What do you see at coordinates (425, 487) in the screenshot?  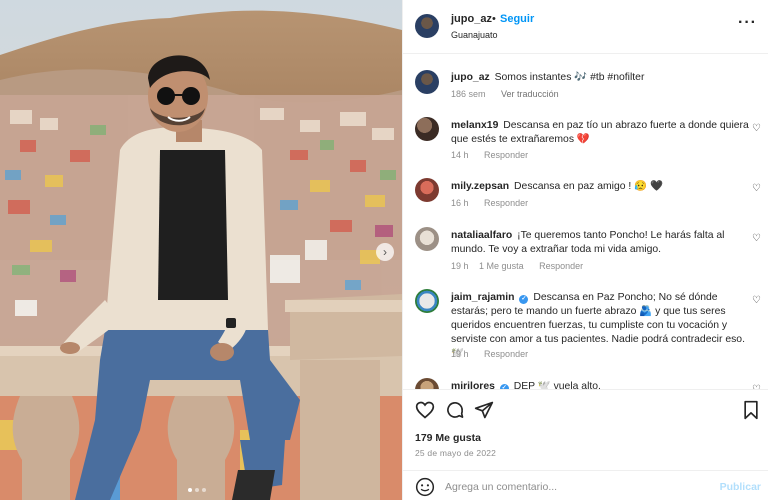 I see `emoji-icon` at bounding box center [425, 487].